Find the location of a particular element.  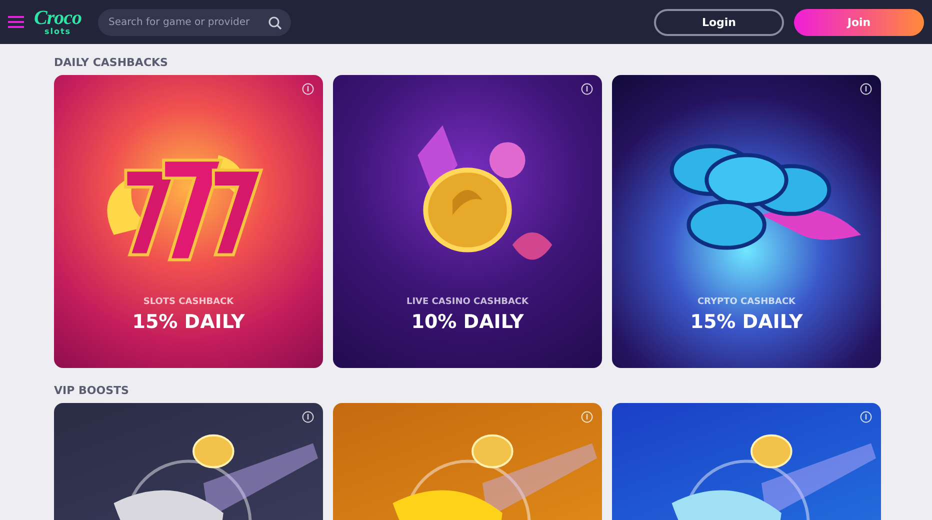

menu-icon is located at coordinates (16, 22).